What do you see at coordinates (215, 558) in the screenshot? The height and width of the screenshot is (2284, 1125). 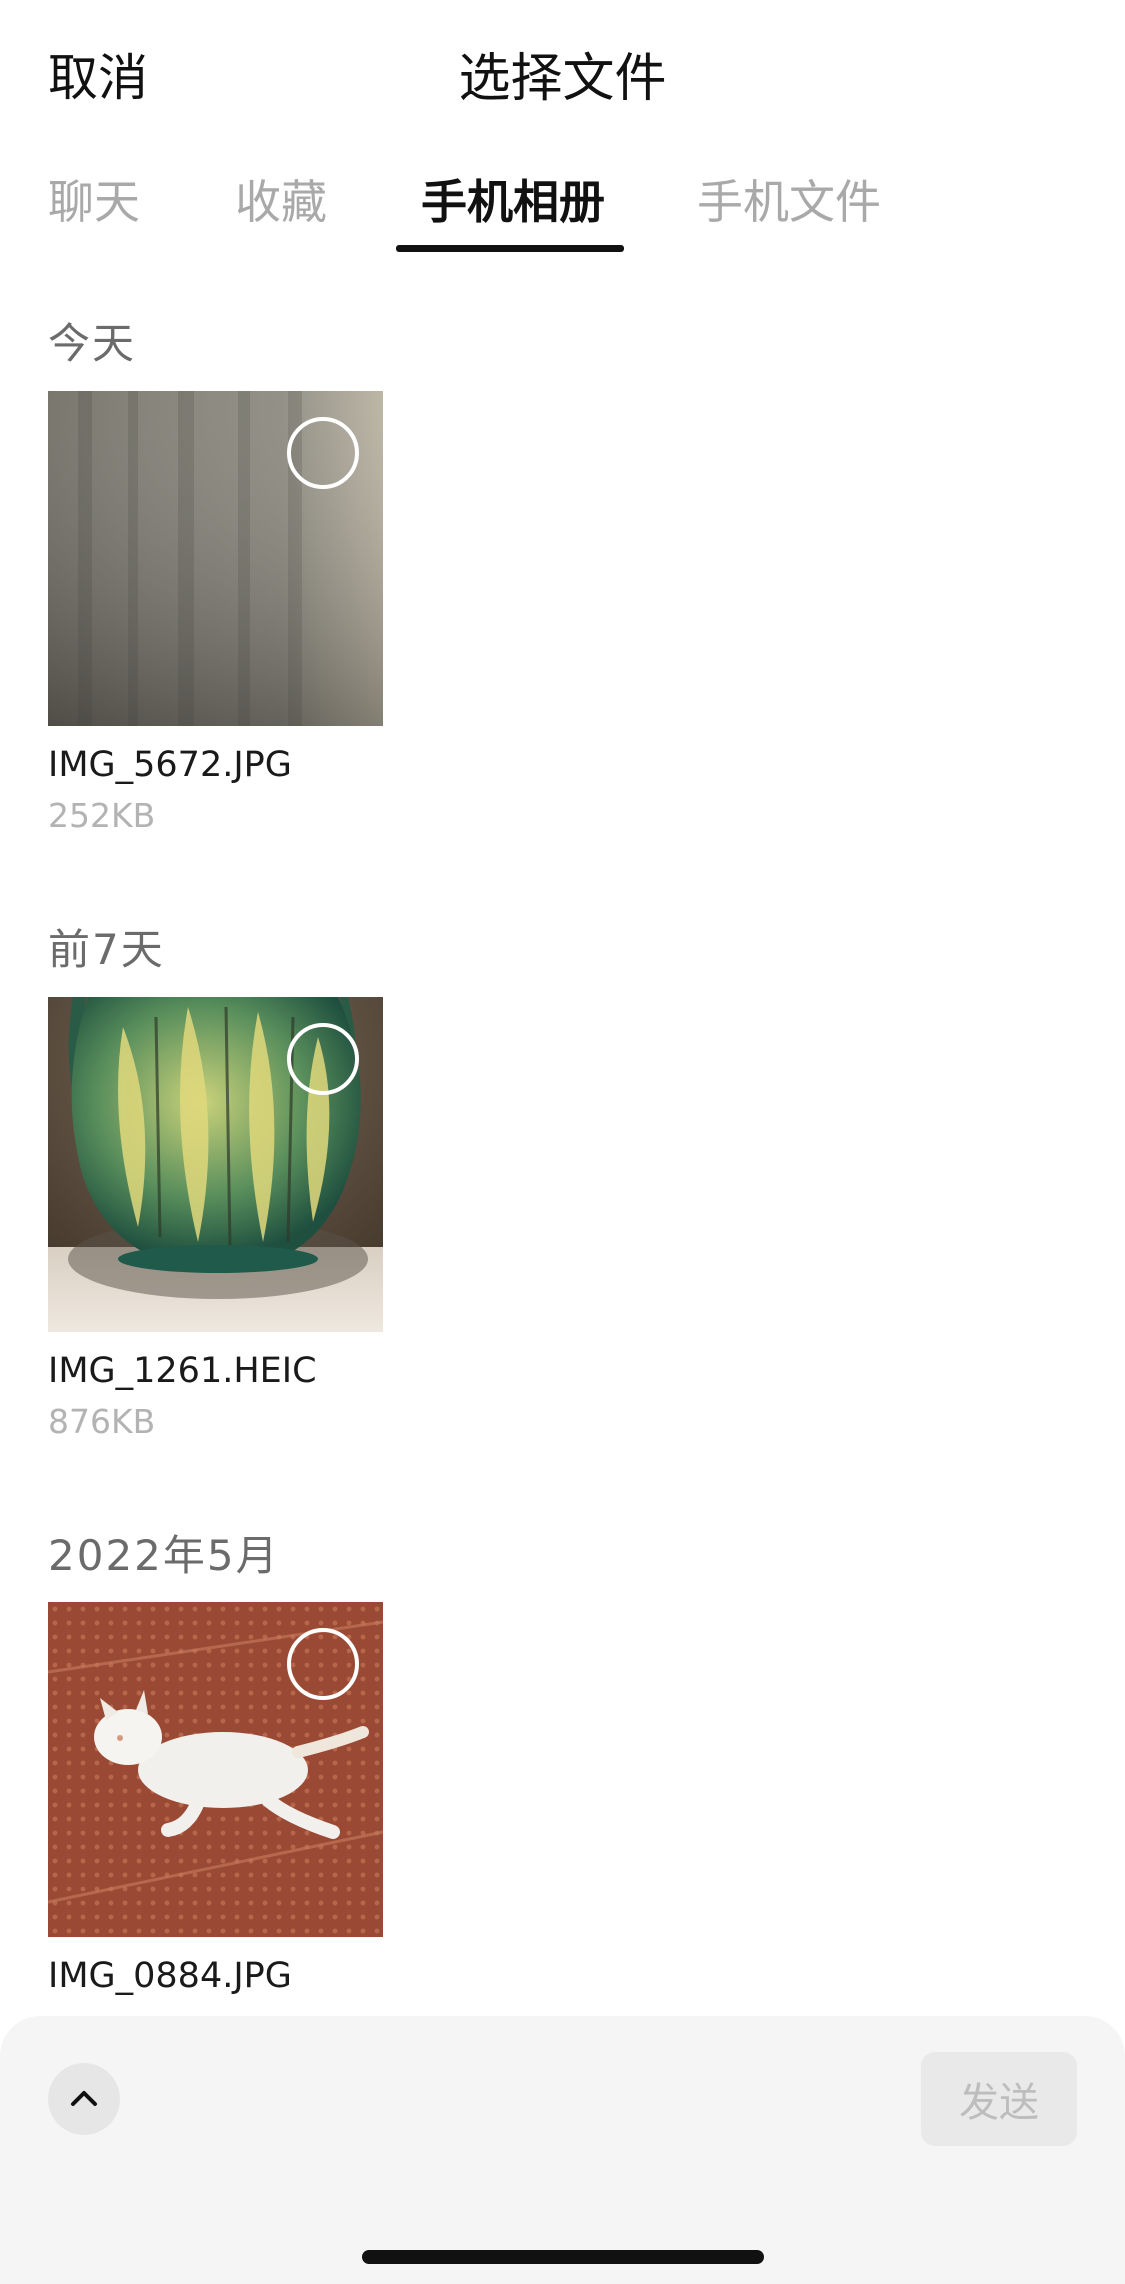 I see `photo-thumbnail-blurry` at bounding box center [215, 558].